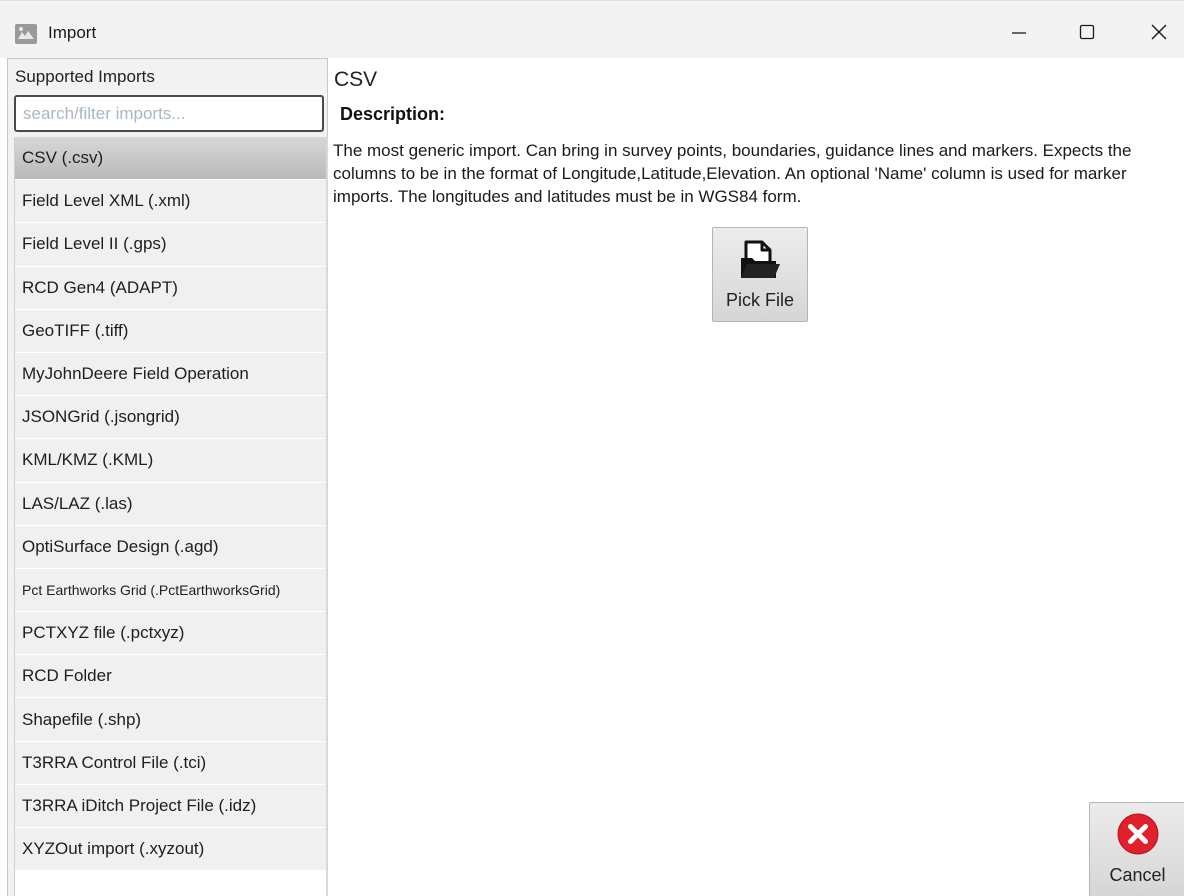 The height and width of the screenshot is (896, 1184). Describe the element at coordinates (170, 806) in the screenshot. I see `list-item-import-format: T3RRA iDitch Project File (.idz)` at that location.